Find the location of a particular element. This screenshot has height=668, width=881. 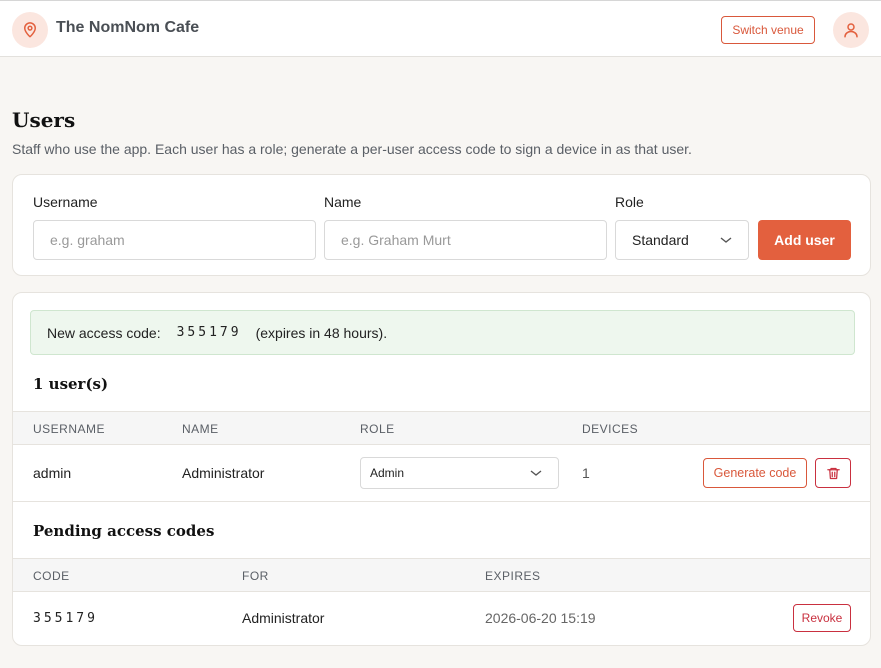

notice-code: 355179 is located at coordinates (209, 332).